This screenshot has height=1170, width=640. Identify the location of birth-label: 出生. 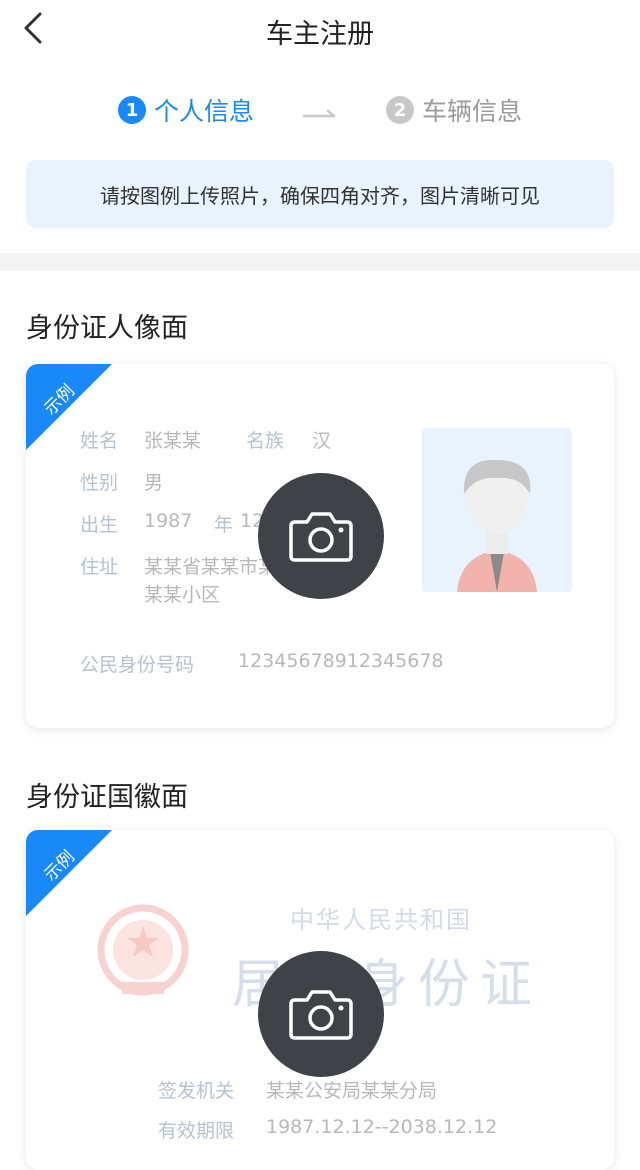
(99, 525).